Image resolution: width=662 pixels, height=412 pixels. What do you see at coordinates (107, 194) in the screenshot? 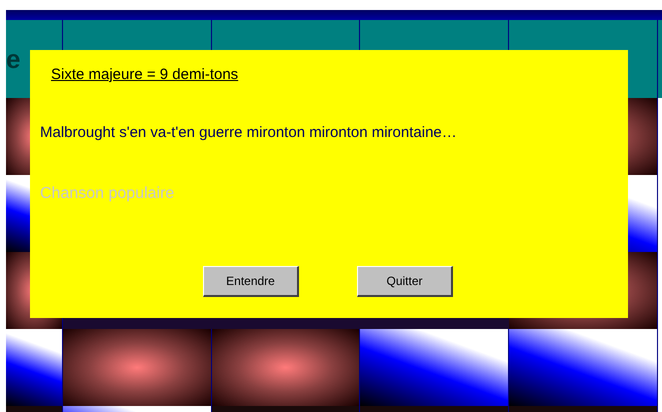
I see `source-text: Chanson populaire` at bounding box center [107, 194].